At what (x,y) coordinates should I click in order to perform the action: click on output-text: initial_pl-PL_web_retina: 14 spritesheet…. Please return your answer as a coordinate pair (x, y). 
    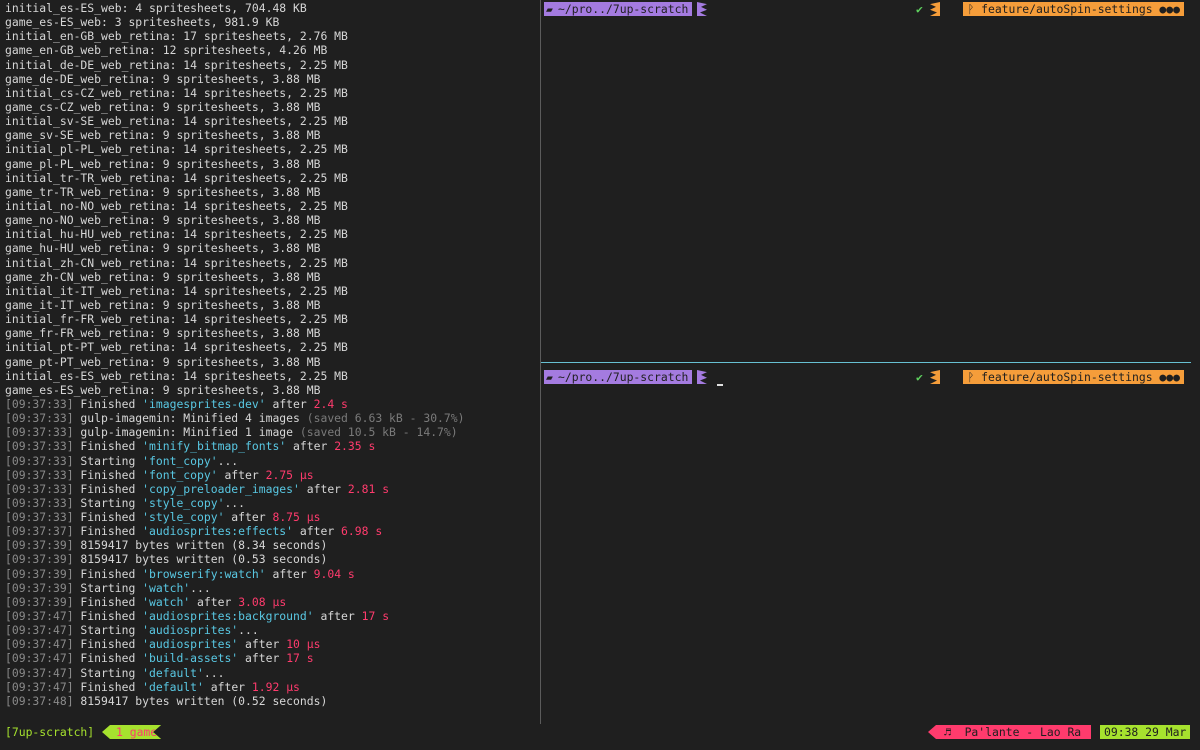
    Looking at the image, I should click on (176, 149).